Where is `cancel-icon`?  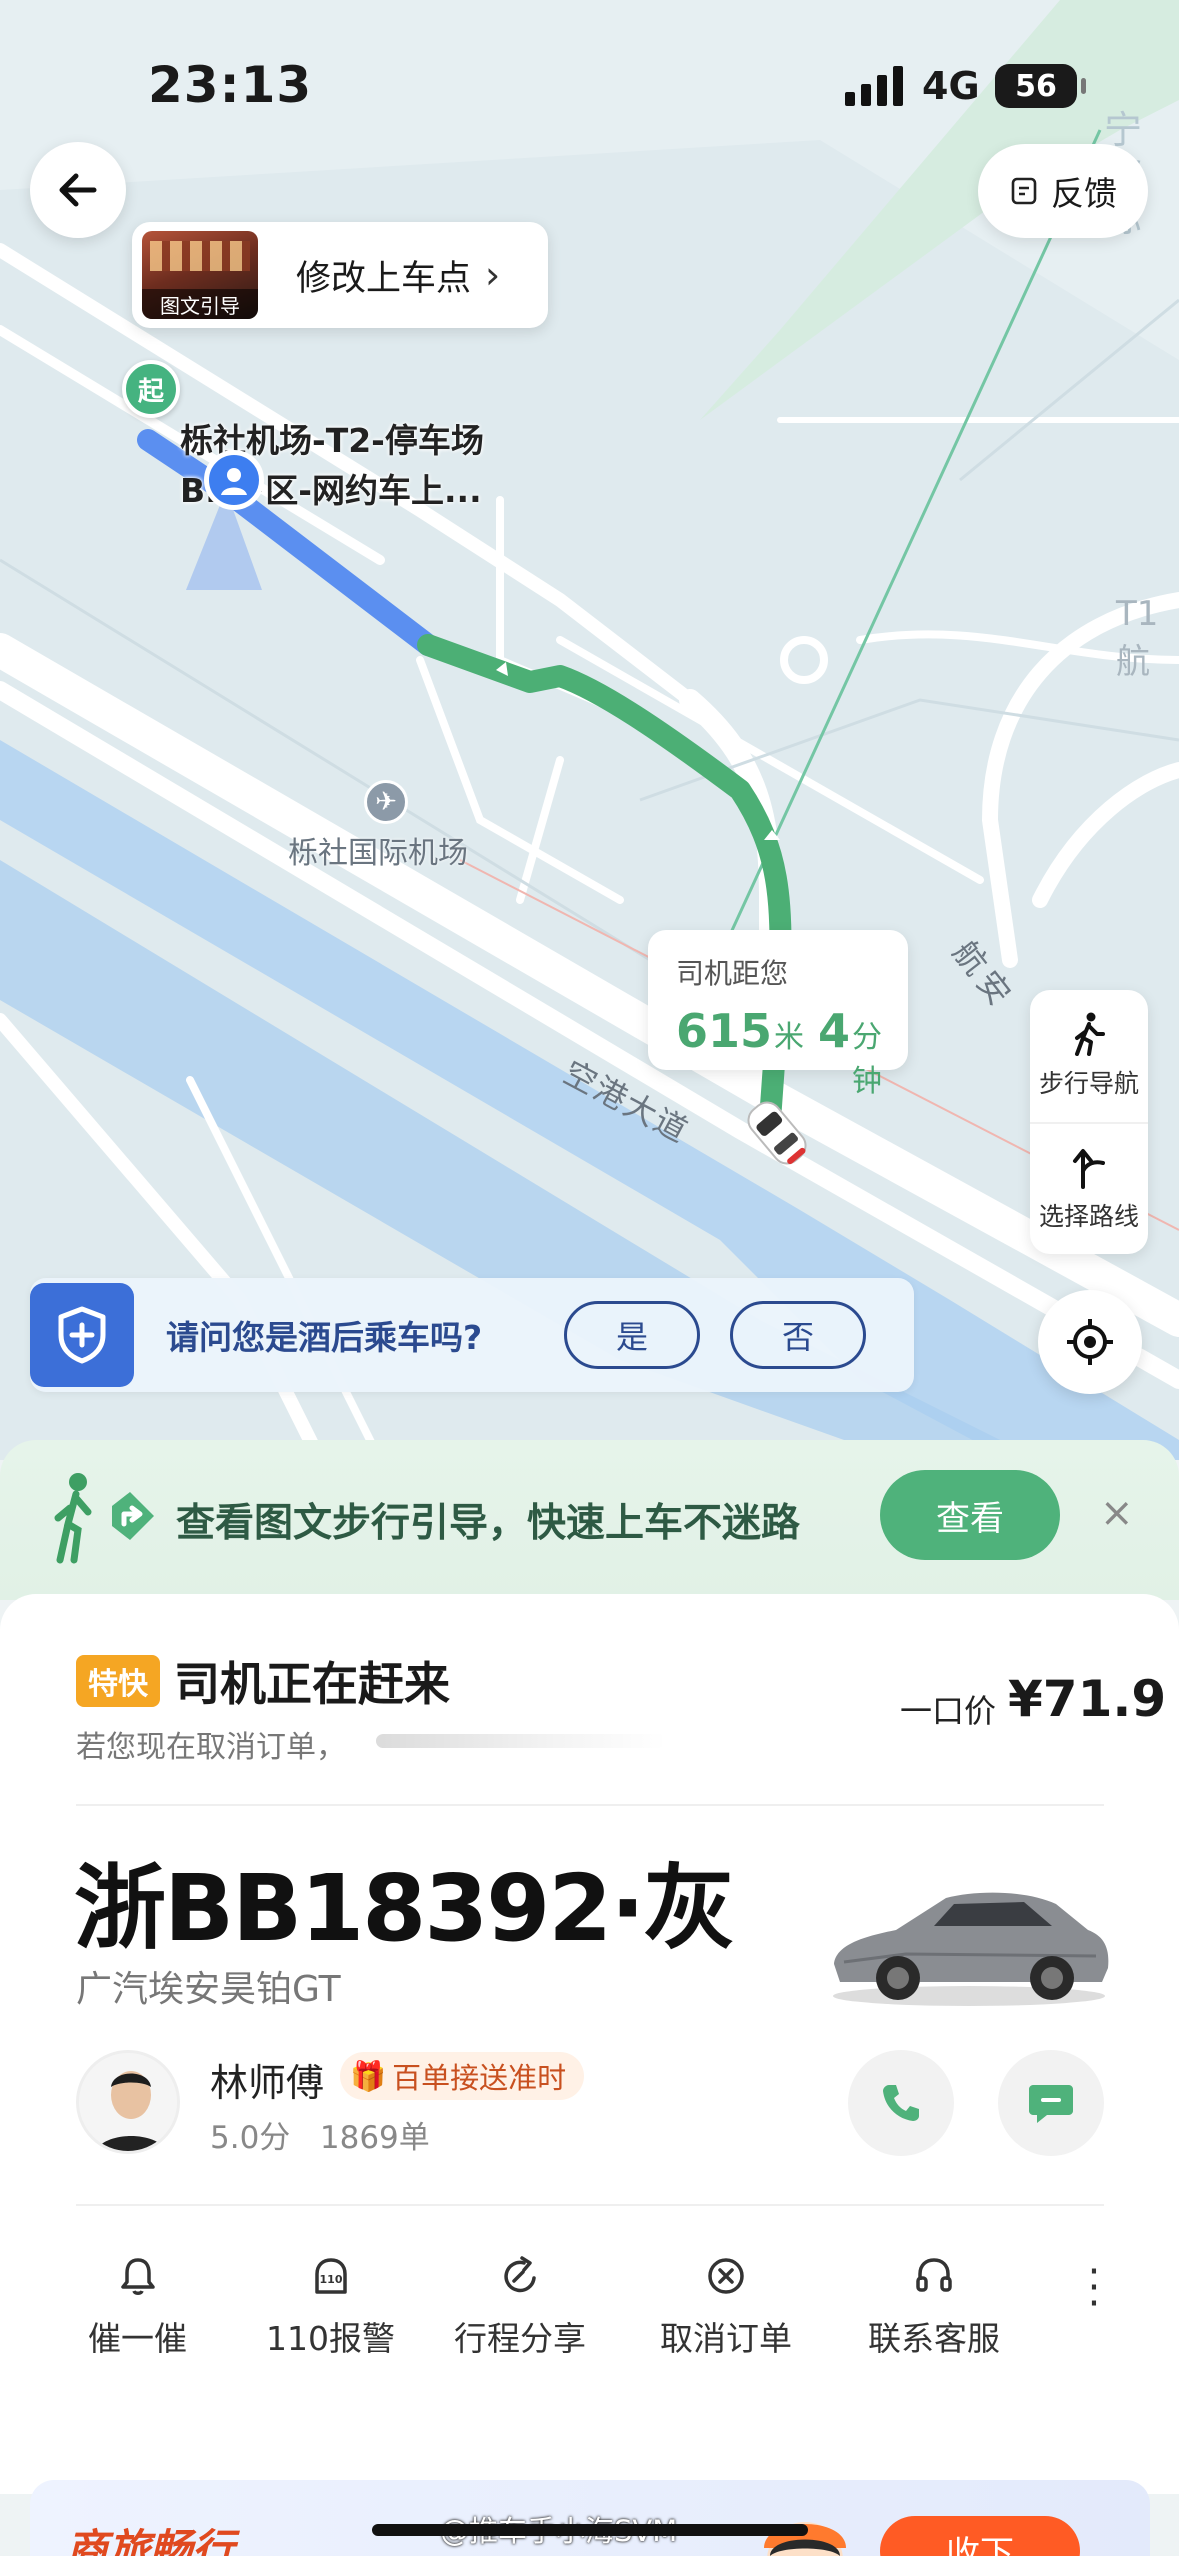
cancel-icon is located at coordinates (726, 2276).